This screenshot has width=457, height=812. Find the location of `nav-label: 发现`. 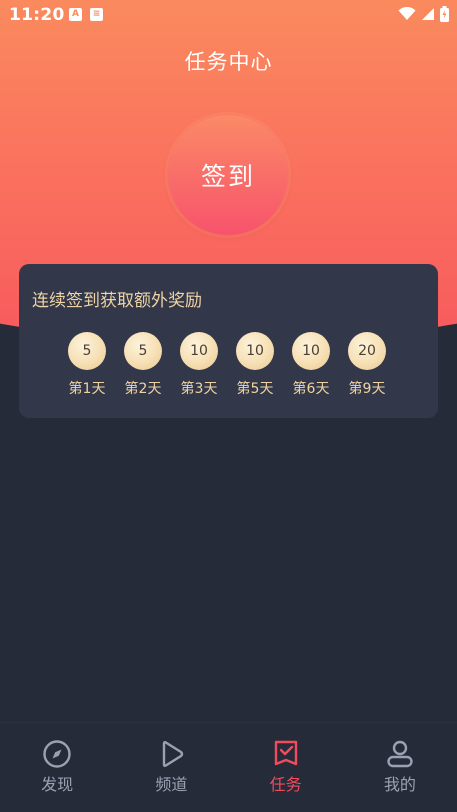

nav-label: 发现 is located at coordinates (57, 784).